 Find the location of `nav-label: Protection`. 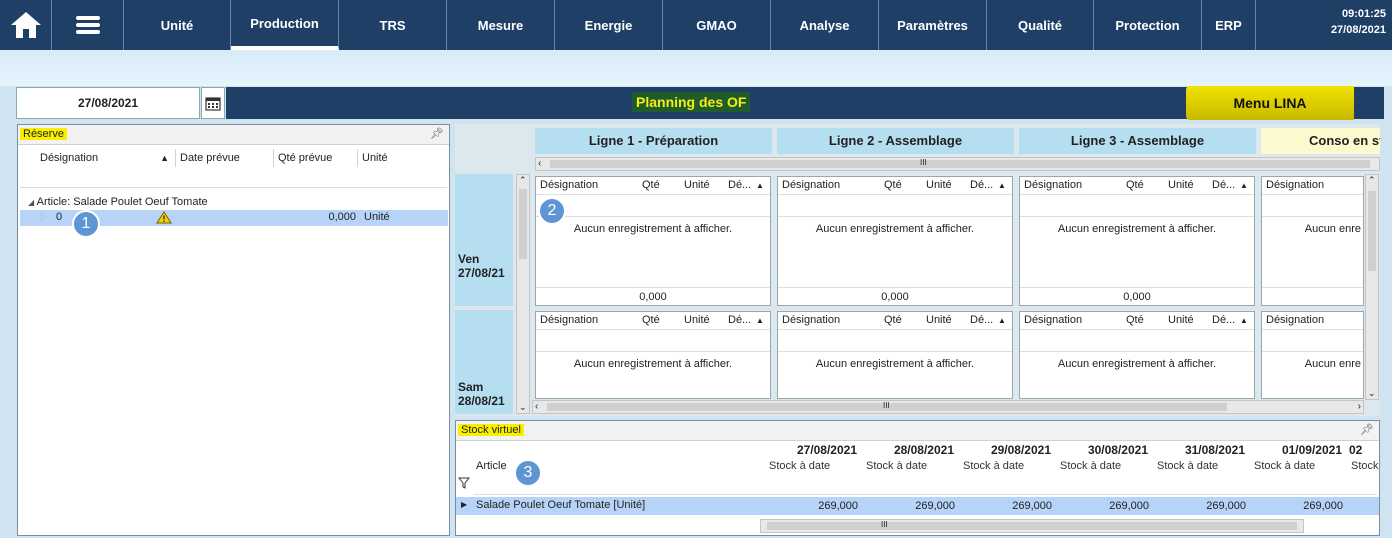

nav-label: Protection is located at coordinates (1147, 25).